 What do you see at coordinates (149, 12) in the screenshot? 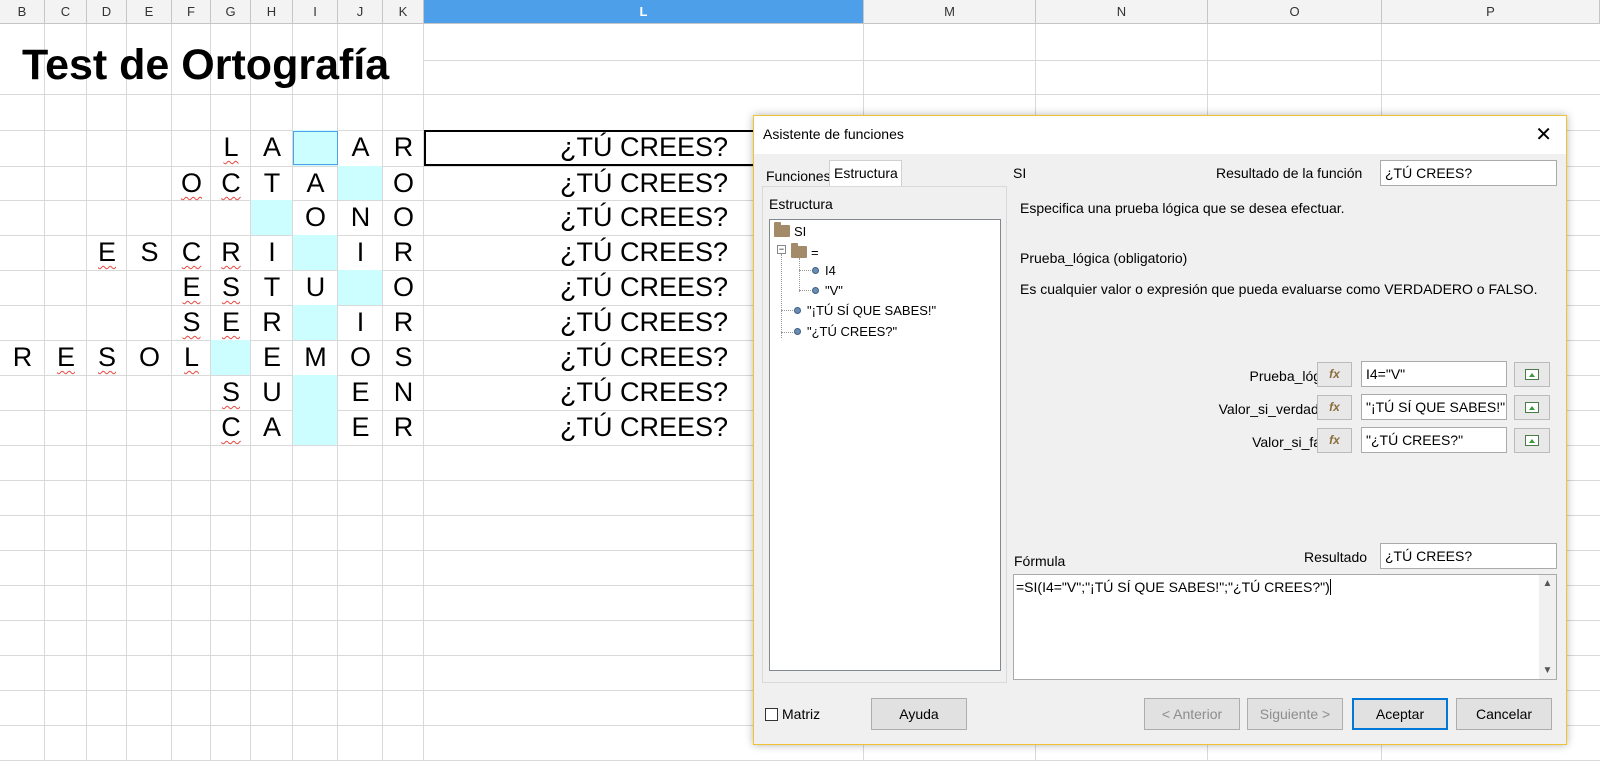
I see `column-header-e: E` at bounding box center [149, 12].